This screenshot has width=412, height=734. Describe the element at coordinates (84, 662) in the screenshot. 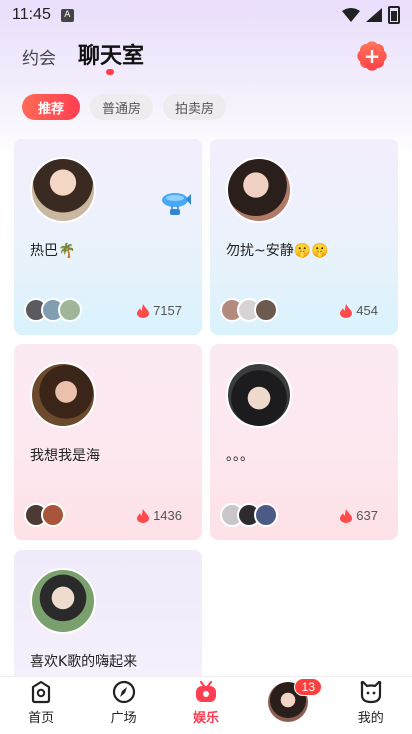

I see `room-title: 喜欢K歌的嗨起来` at that location.